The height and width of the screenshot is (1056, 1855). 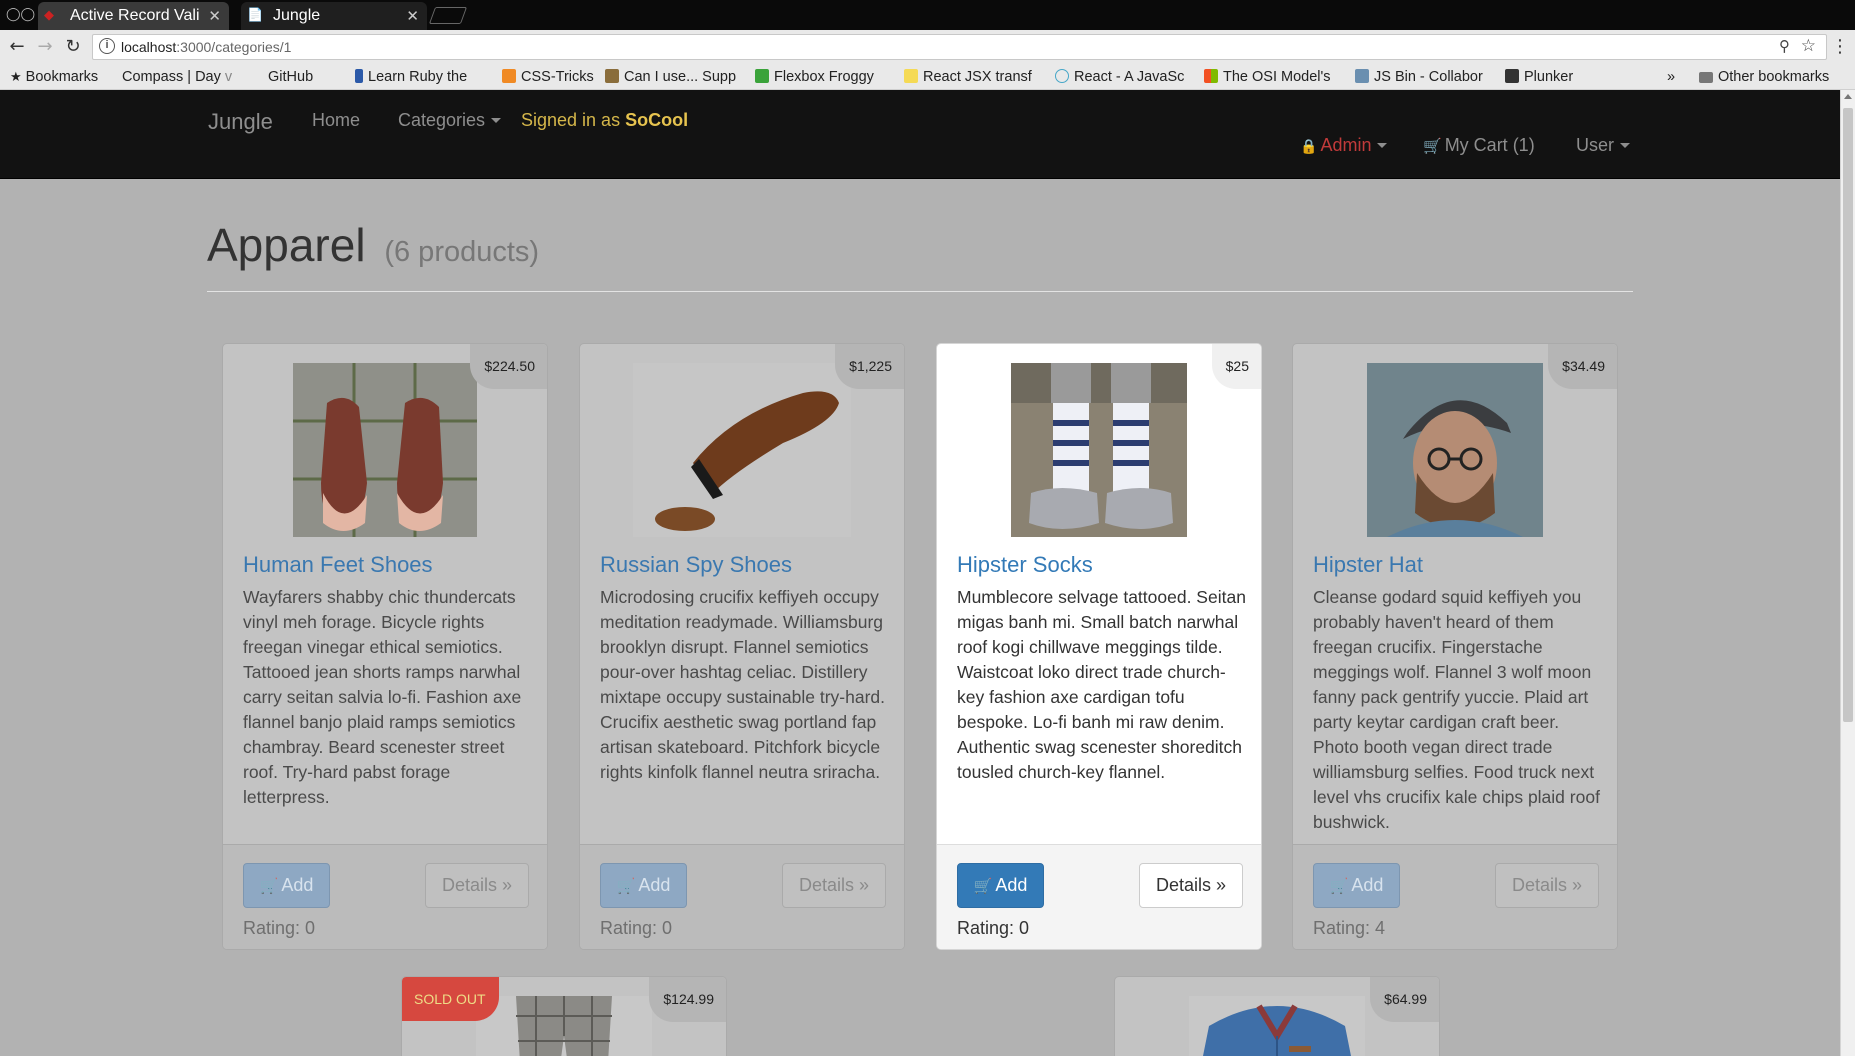 What do you see at coordinates (959, 47) in the screenshot?
I see `address-bar: i localhost:3000/categories/1 ⚲ ☆` at bounding box center [959, 47].